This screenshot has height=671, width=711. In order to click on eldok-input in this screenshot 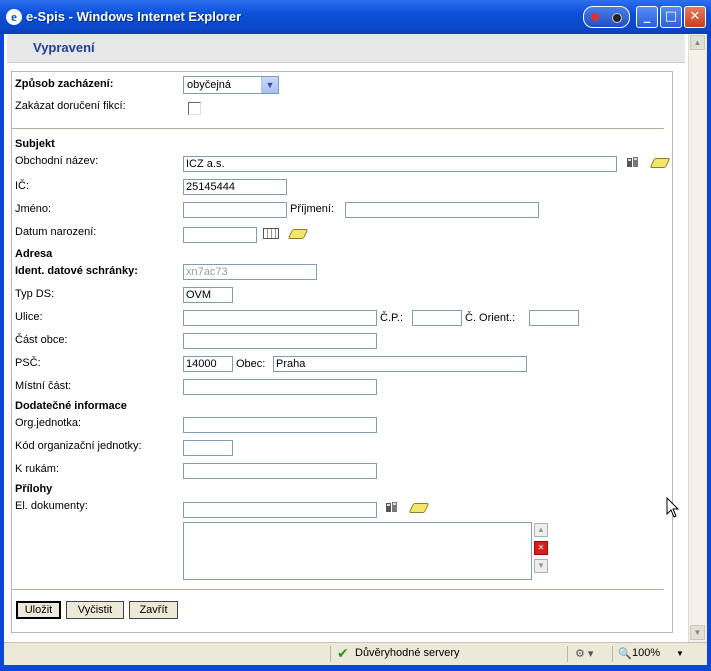, I will do `click(280, 510)`.